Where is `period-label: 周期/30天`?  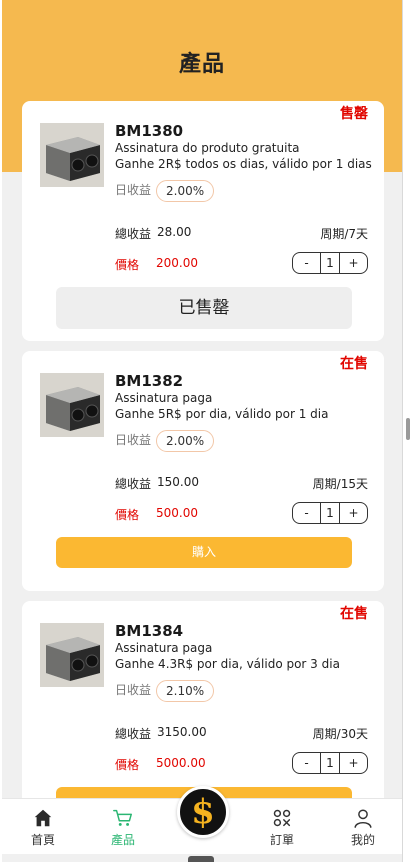 period-label: 周期/30天 is located at coordinates (340, 734).